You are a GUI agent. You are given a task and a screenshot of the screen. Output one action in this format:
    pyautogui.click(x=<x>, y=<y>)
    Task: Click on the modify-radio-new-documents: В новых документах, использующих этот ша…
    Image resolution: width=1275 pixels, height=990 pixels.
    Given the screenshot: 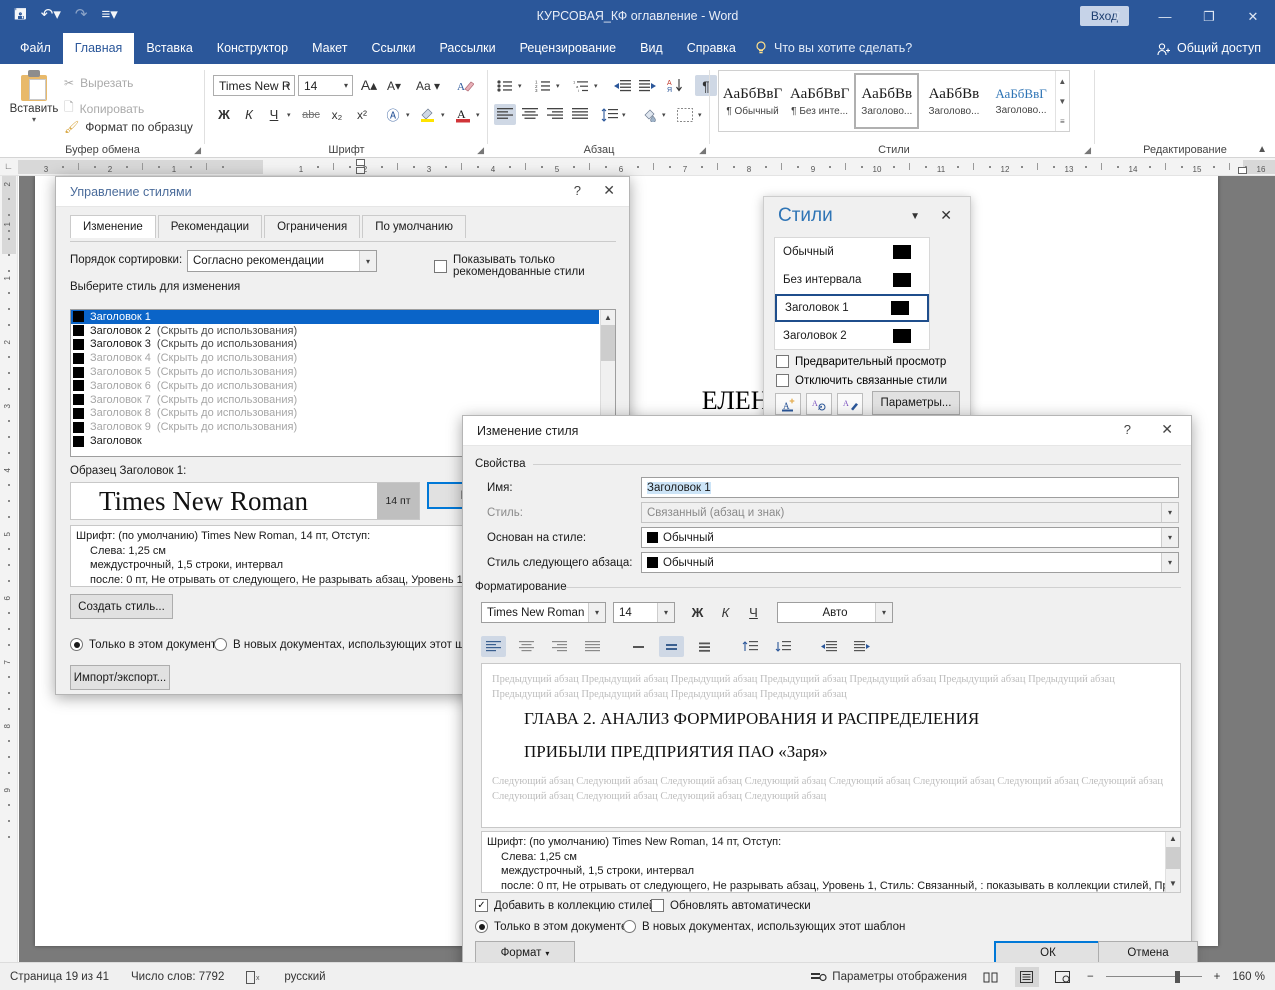 What is the action you would take?
    pyautogui.click(x=764, y=926)
    